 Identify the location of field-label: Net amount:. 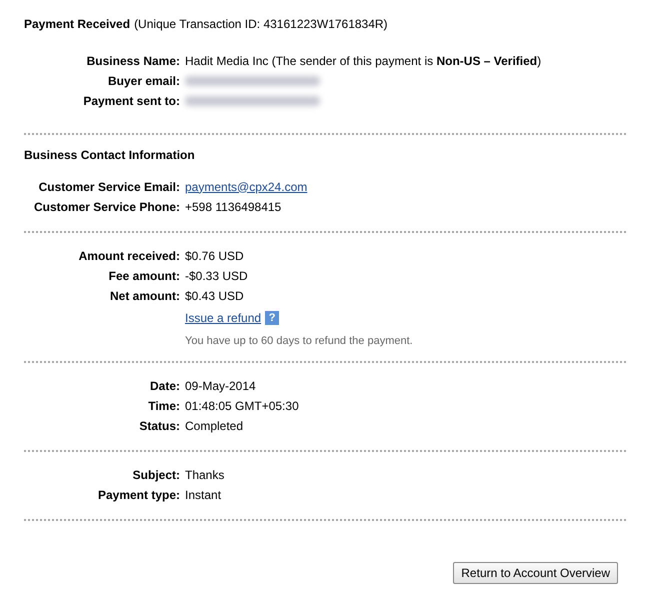
(145, 295).